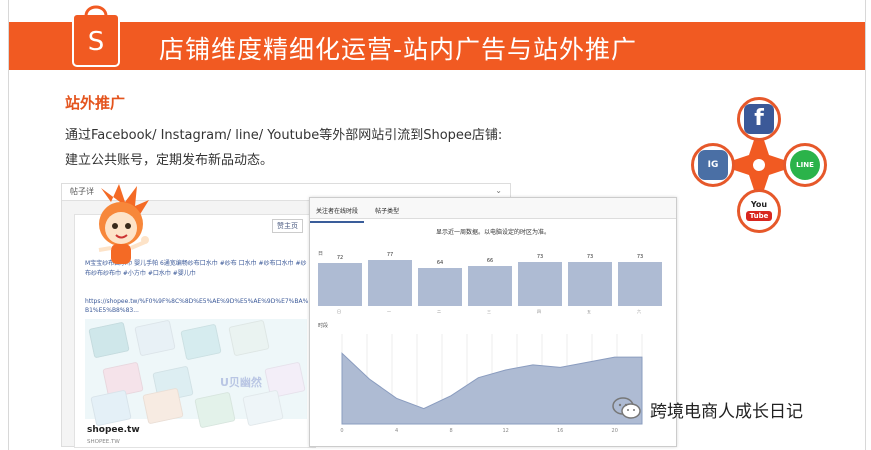 This screenshot has width=871, height=450. Describe the element at coordinates (398, 49) in the screenshot. I see `page-title: 店铺维度精细化运营-站内广告与站外推广` at that location.